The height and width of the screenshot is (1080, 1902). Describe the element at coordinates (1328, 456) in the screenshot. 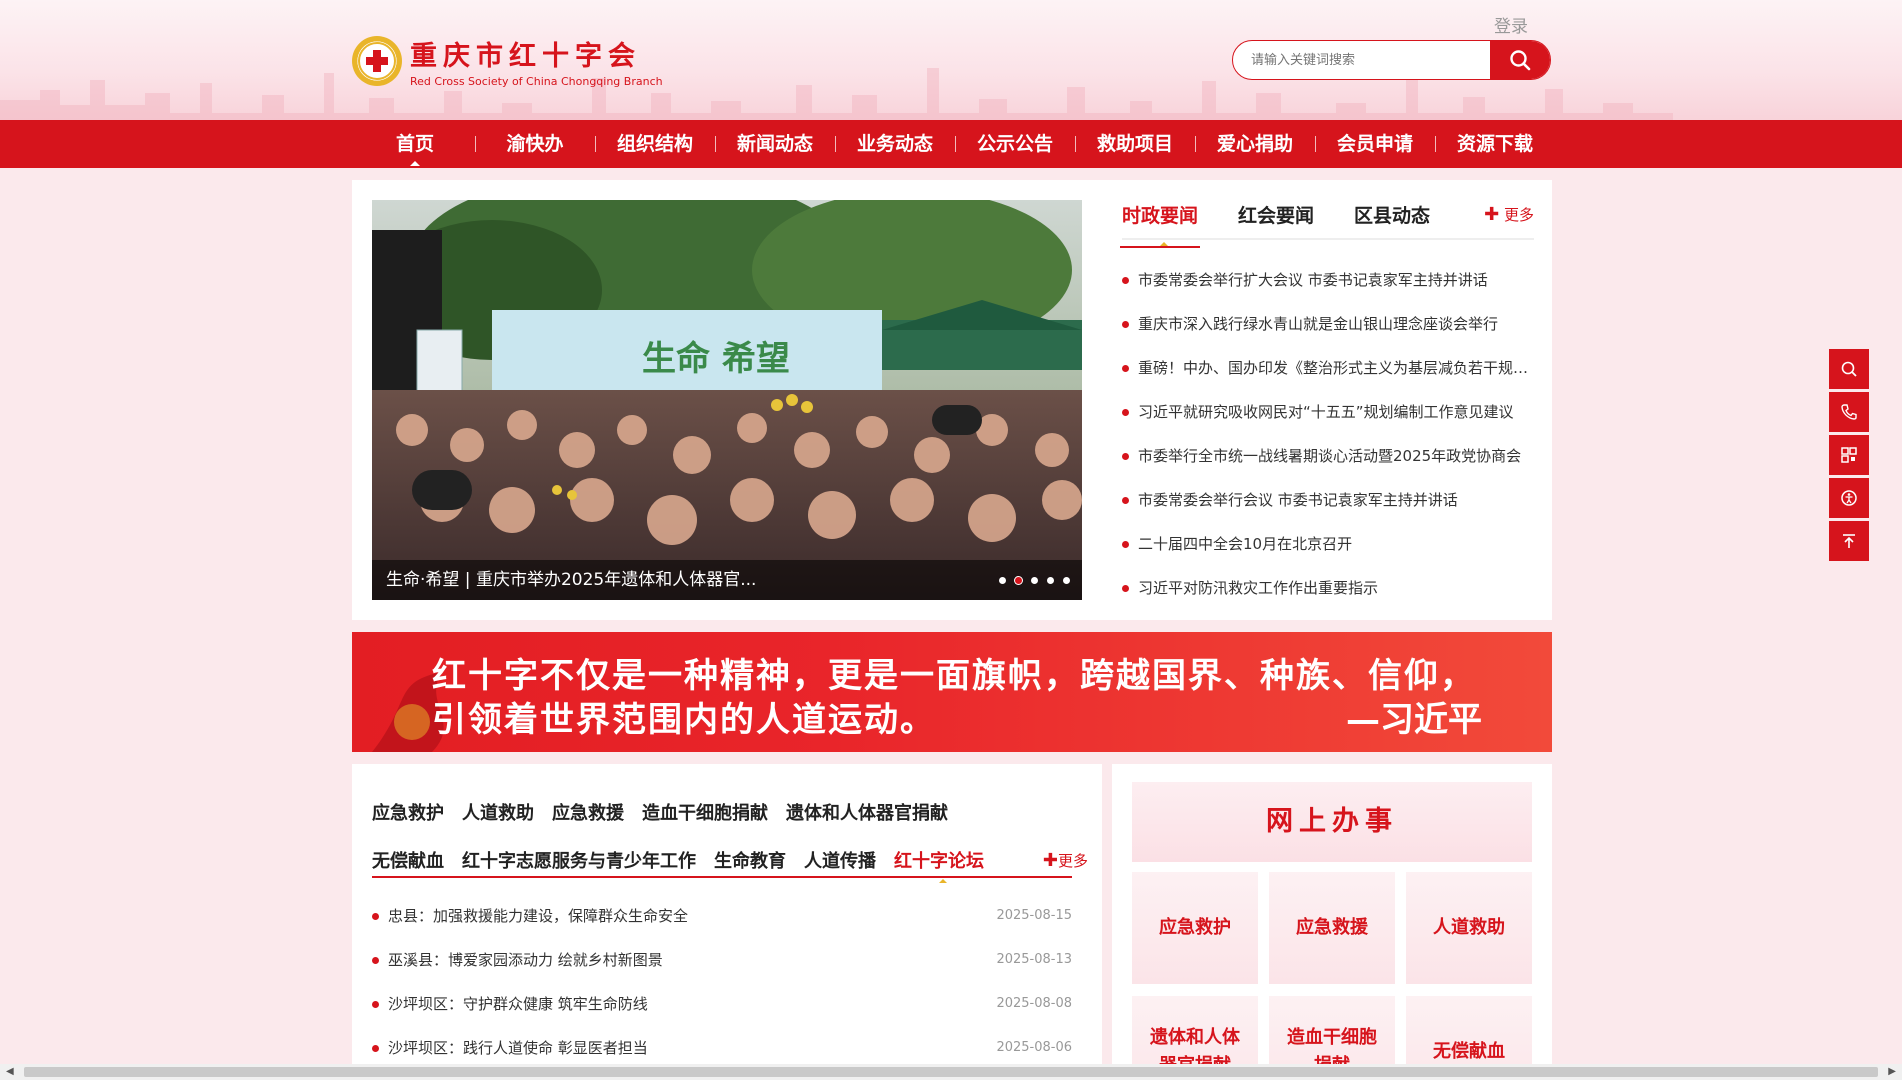

I see `news-item: 市委举行全市统一战线暑期谈心活动暨2025年政党协商会` at that location.